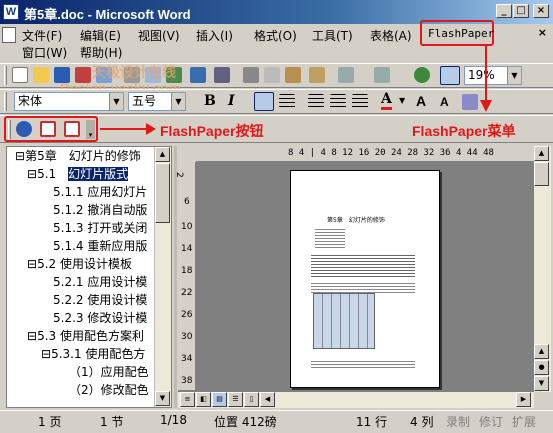 This screenshot has width=553, height=433. Describe the element at coordinates (123, 129) in the screenshot. I see `annotation-arrow-shaft` at that location.